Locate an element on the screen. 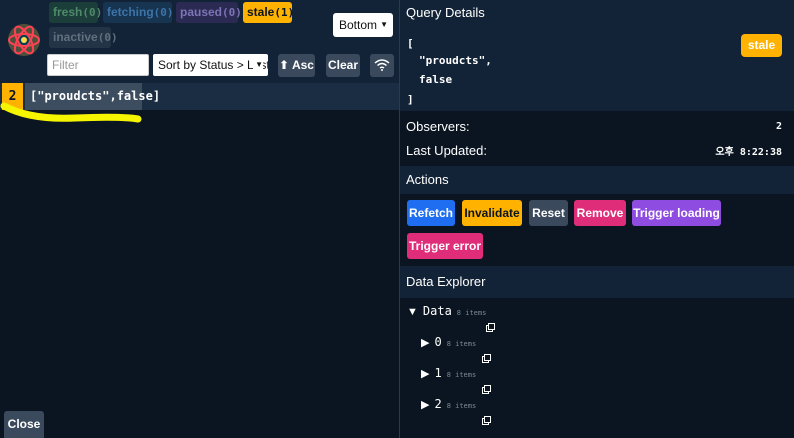 The image size is (794, 438). query-details-header: Query Details is located at coordinates (597, 12).